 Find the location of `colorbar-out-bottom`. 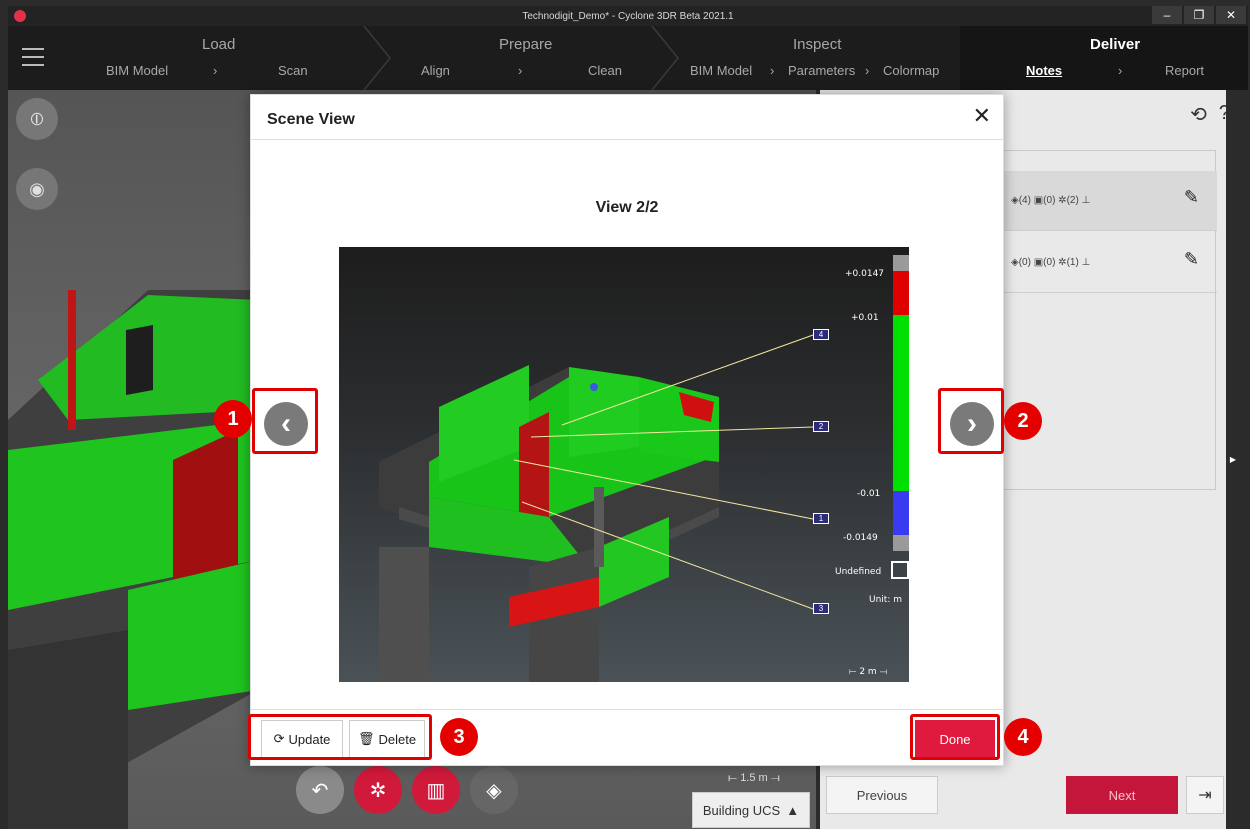

colorbar-out-bottom is located at coordinates (901, 543).